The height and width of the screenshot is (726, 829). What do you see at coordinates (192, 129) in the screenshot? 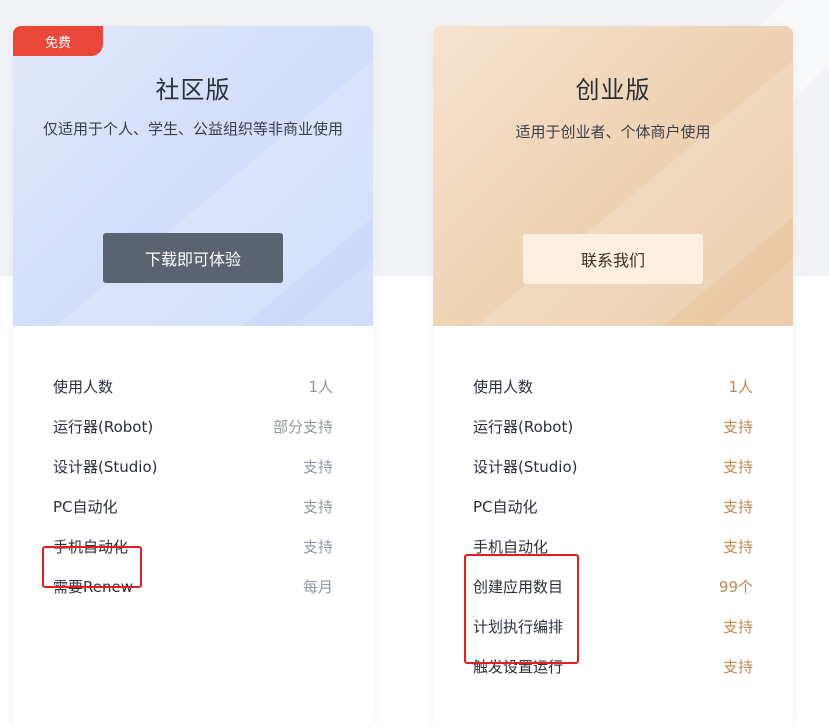
I see `plan-description: 仅适用于个人、学生、公益组织等非商业使用` at bounding box center [192, 129].